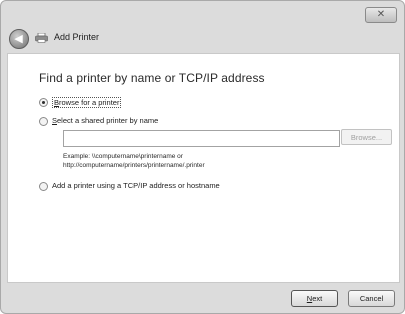 Image resolution: width=405 pixels, height=314 pixels. I want to click on page-heading: Find a printer by name or TCP/IP address, so click(152, 78).